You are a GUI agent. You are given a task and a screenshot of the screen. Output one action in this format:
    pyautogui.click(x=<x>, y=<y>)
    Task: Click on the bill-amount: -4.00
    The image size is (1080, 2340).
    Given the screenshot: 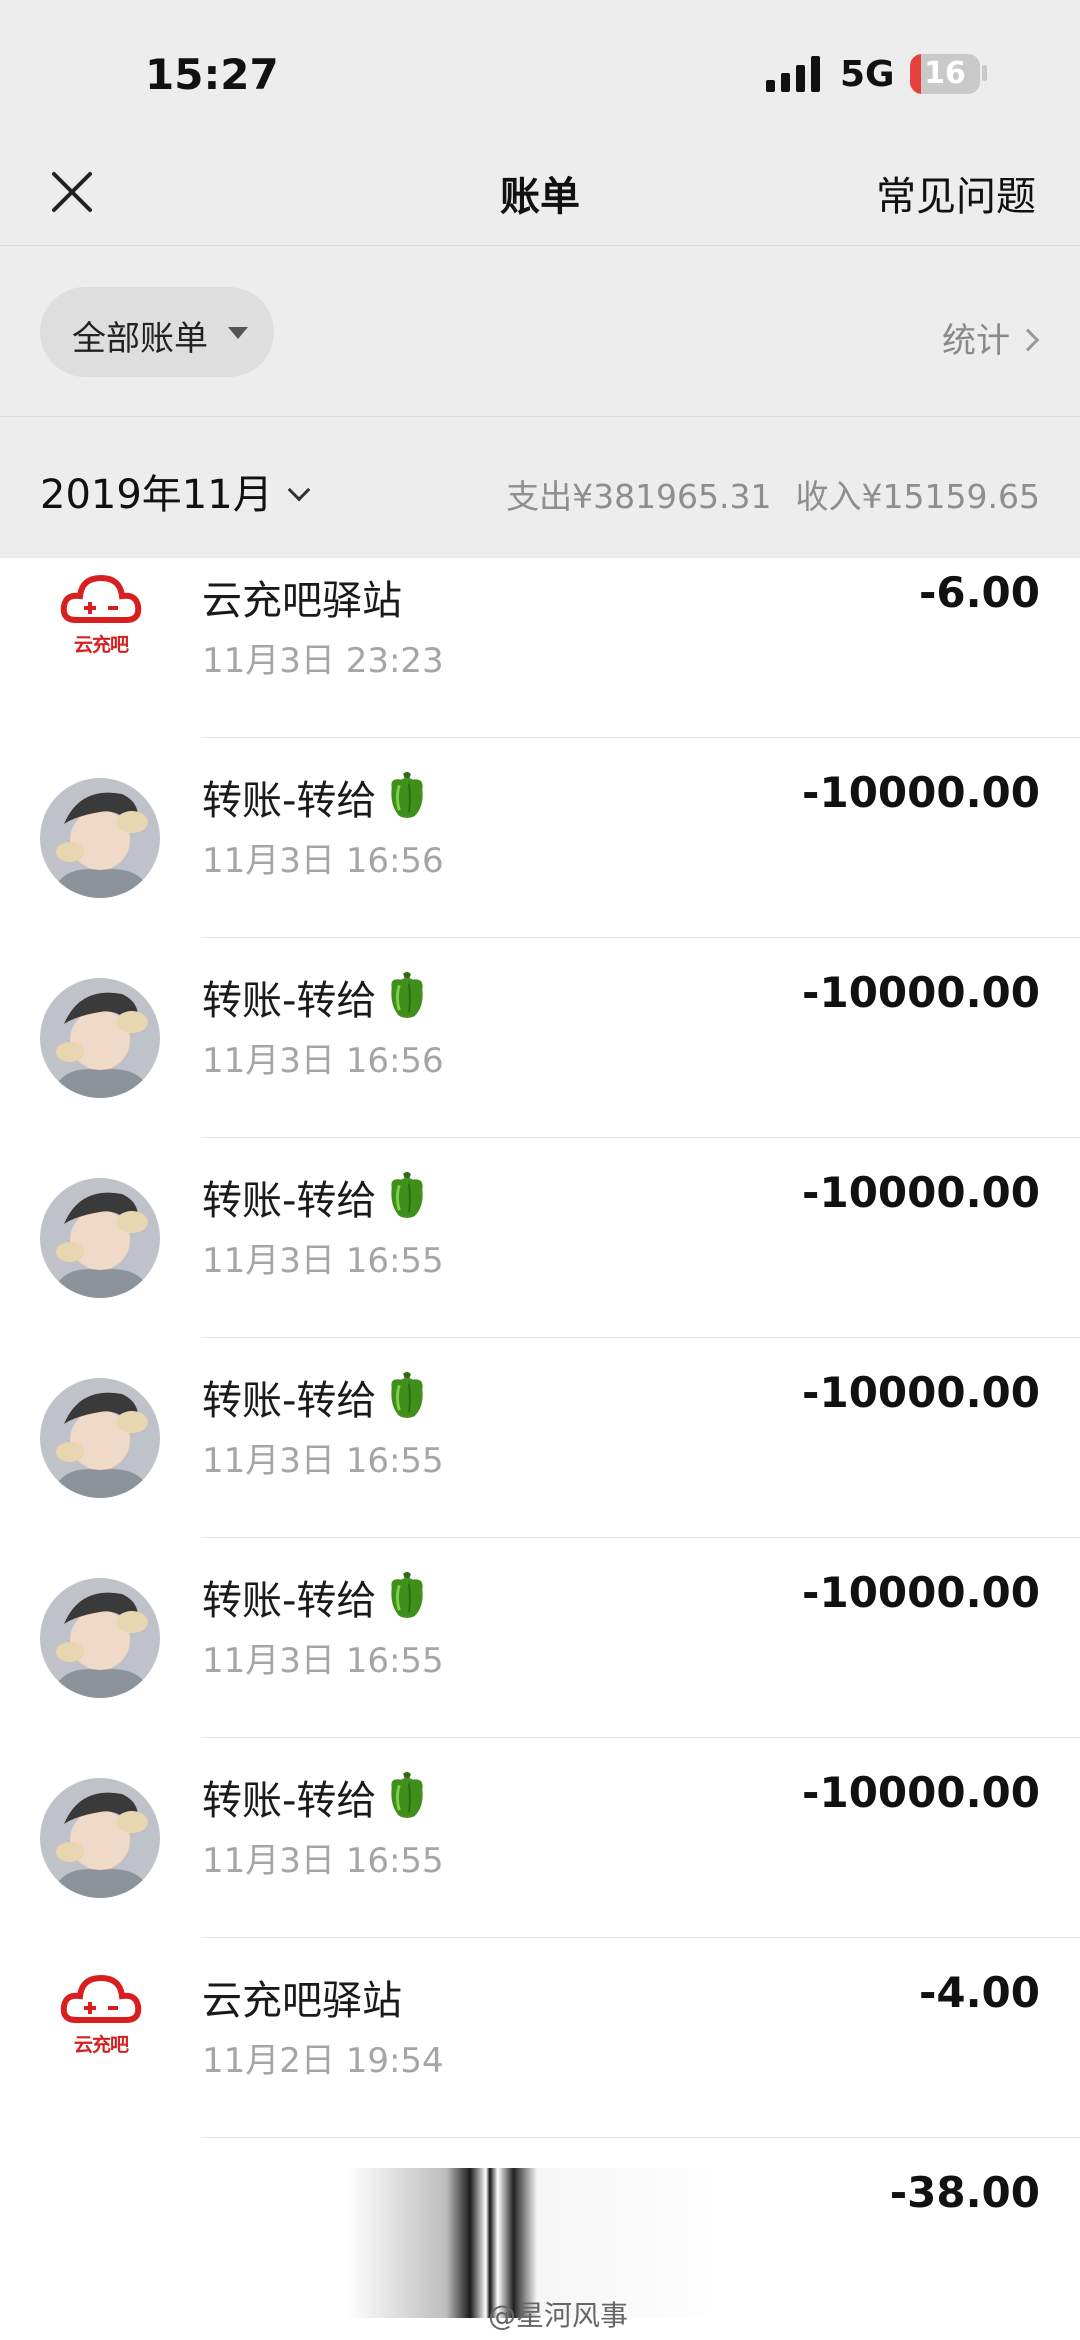 What is the action you would take?
    pyautogui.click(x=979, y=1992)
    